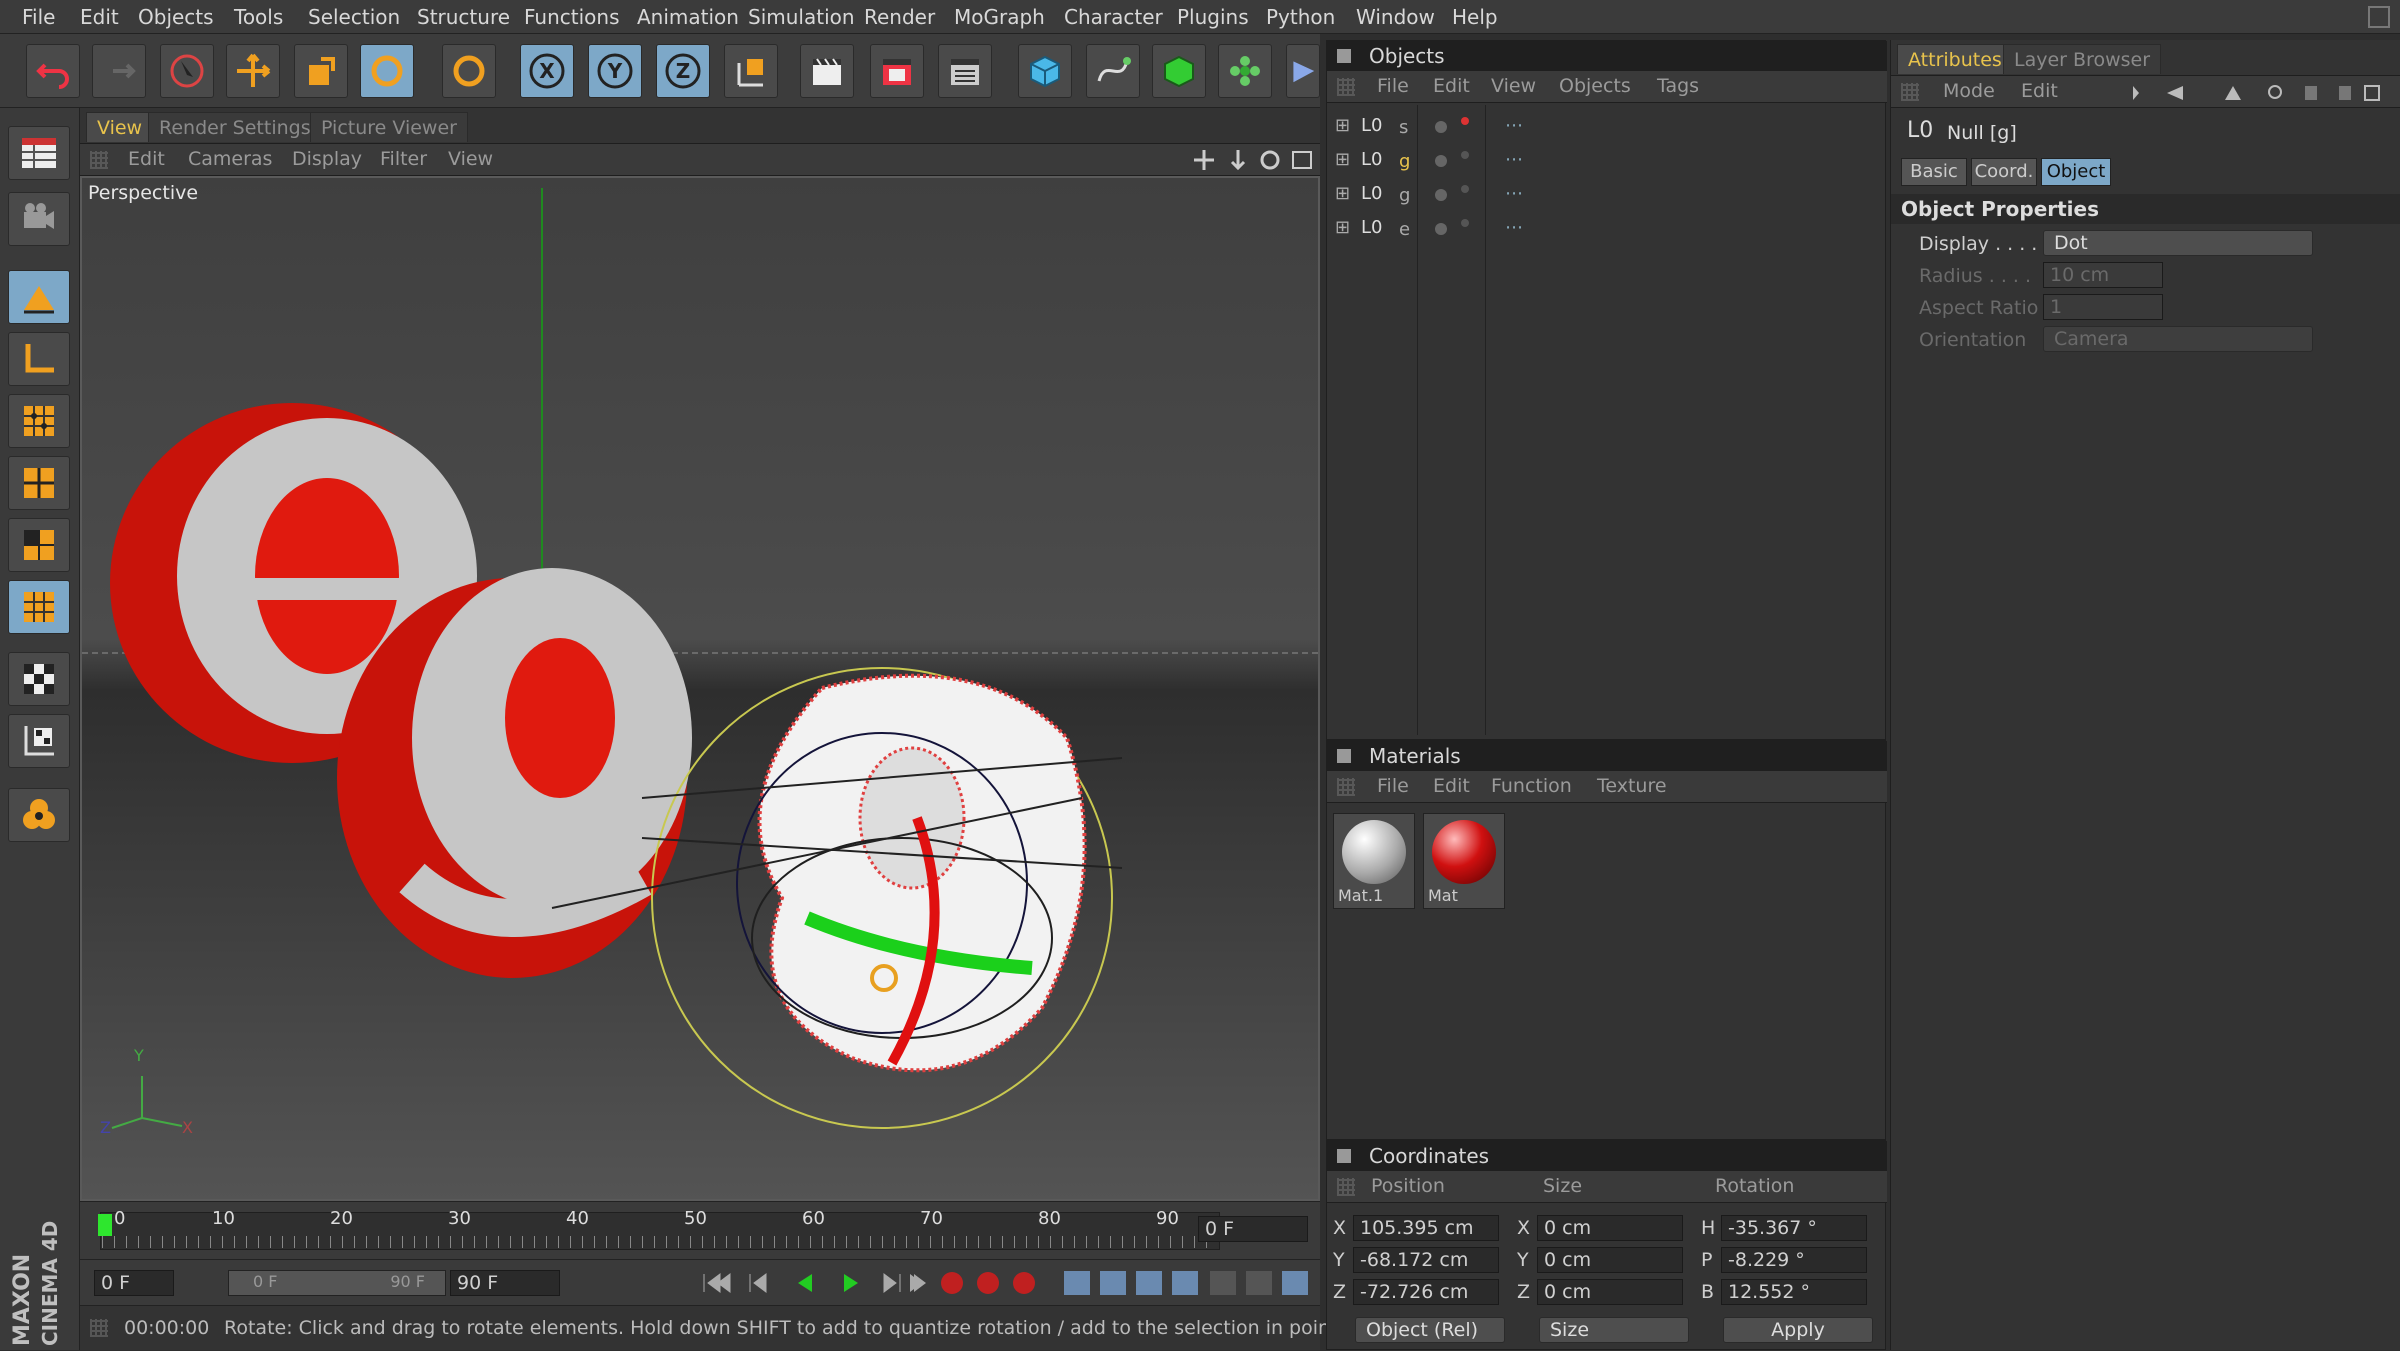 The height and width of the screenshot is (1351, 2400). I want to click on x-axis-lock-icon: X, so click(547, 71).